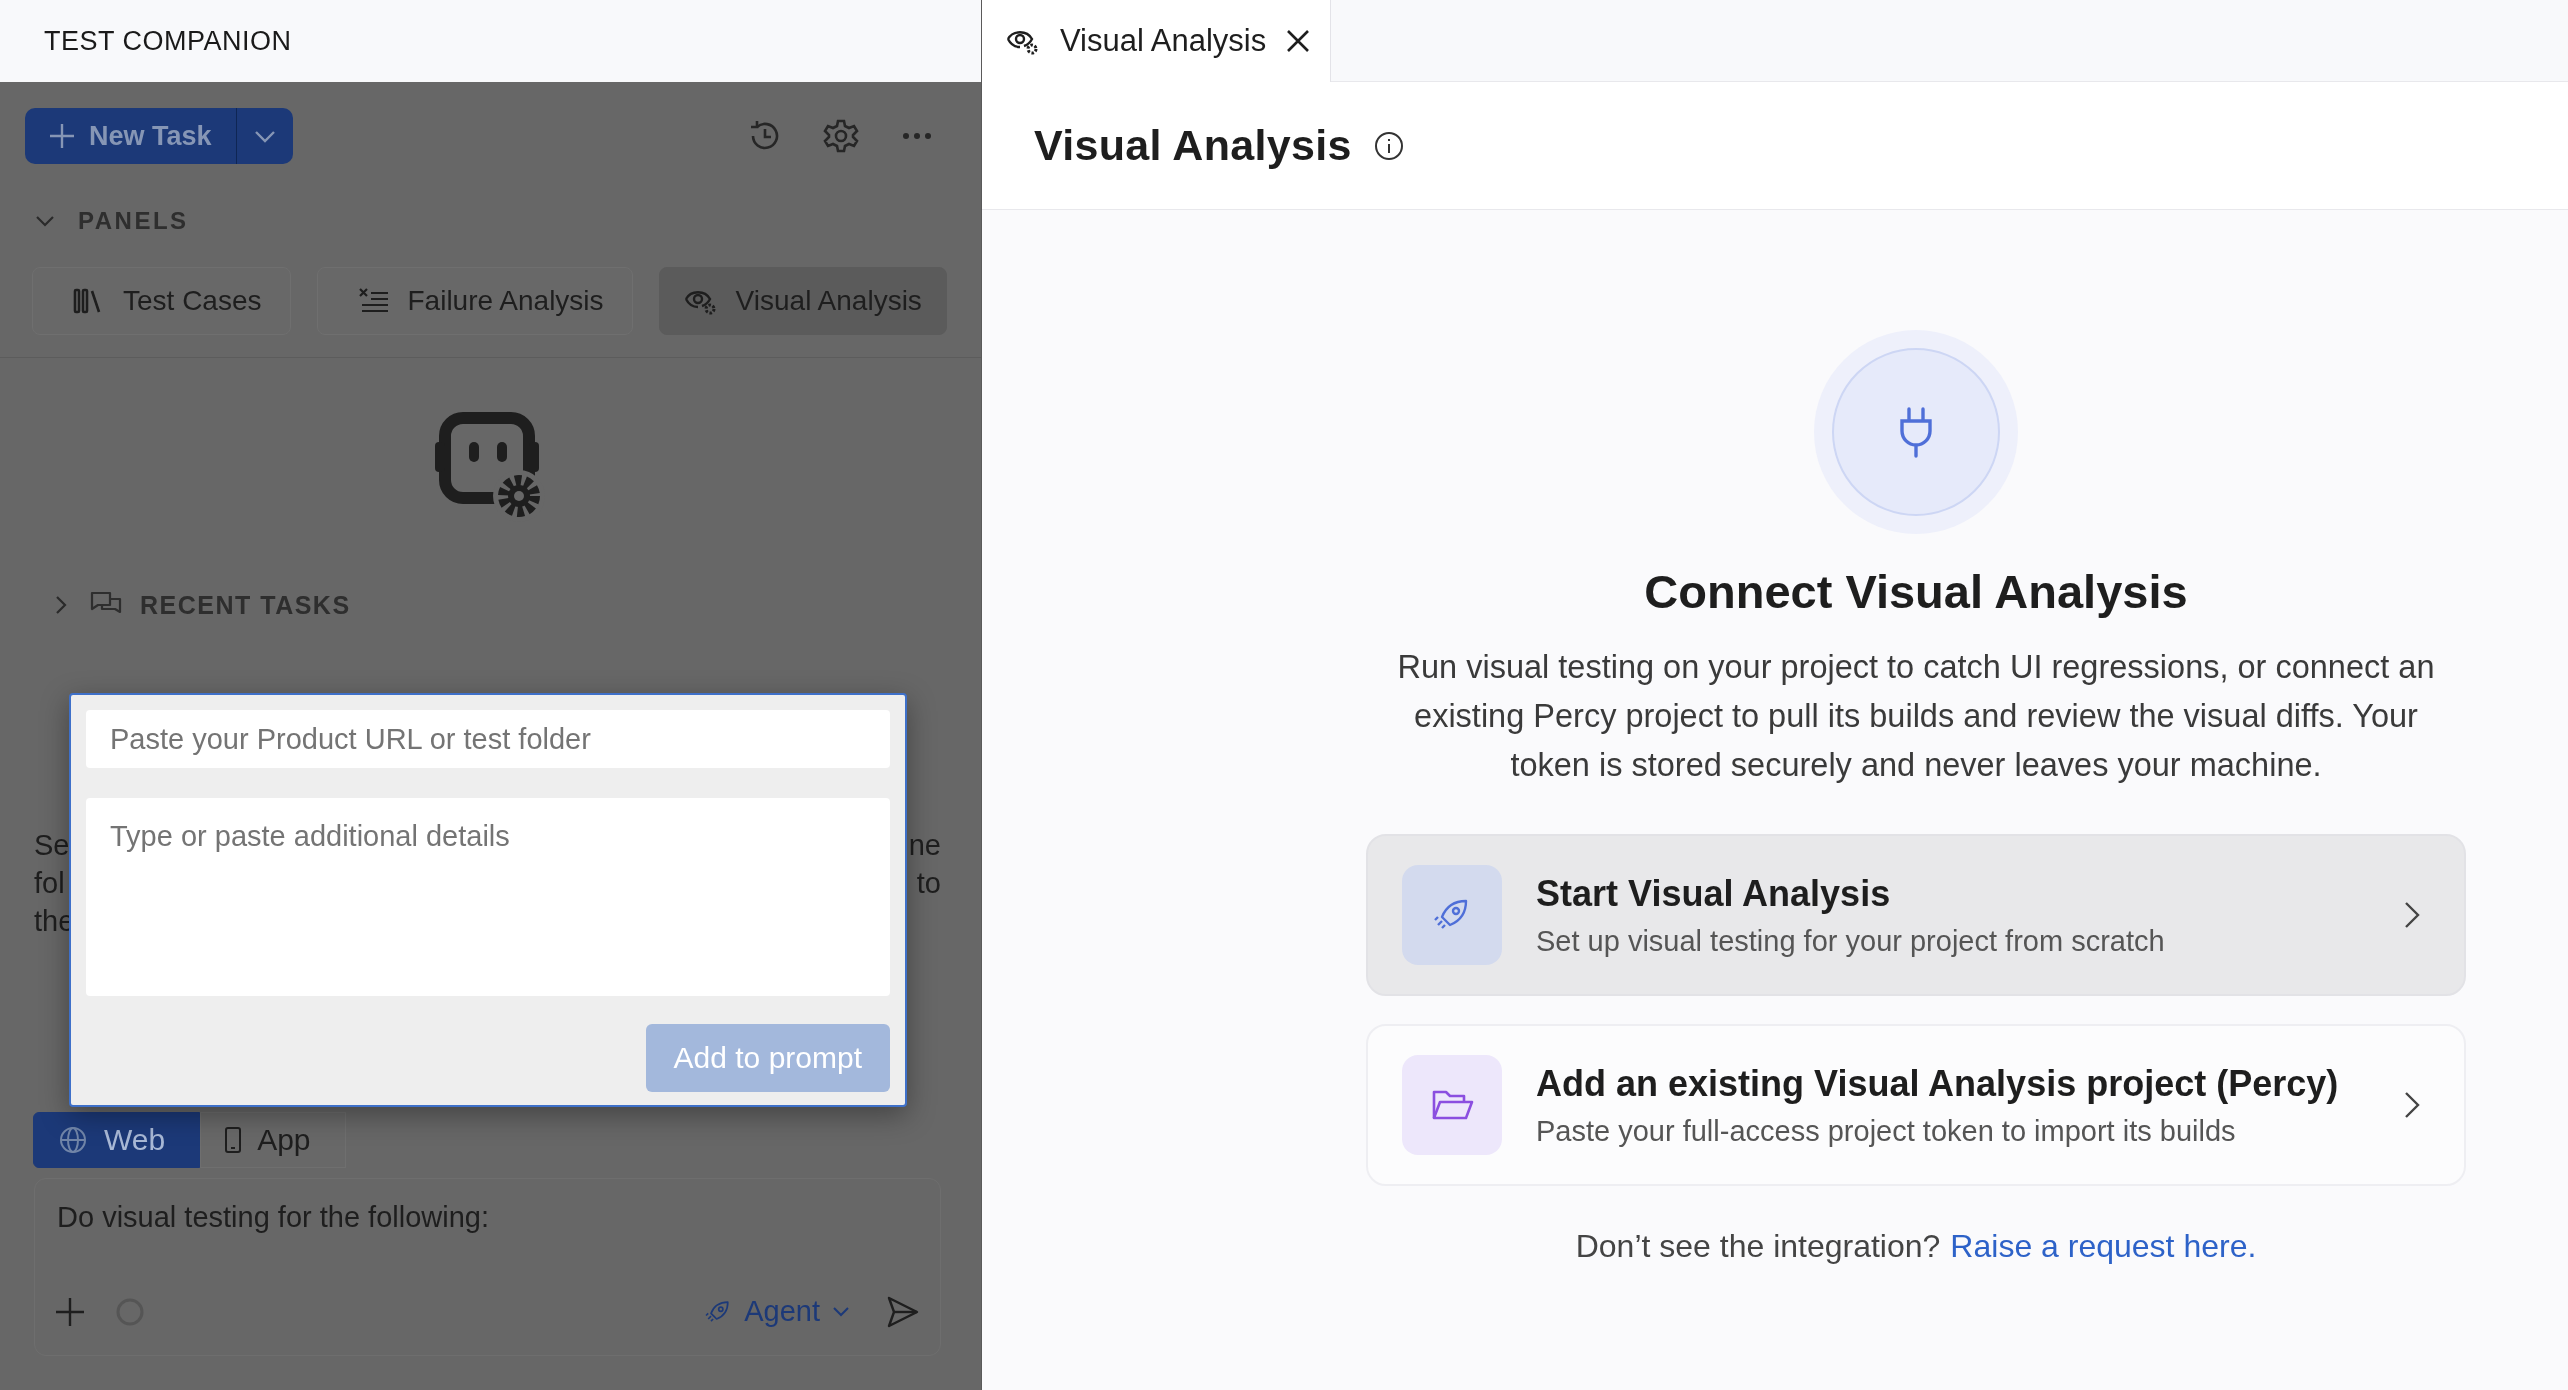 This screenshot has width=2568, height=1390. What do you see at coordinates (1193, 145) in the screenshot?
I see `page-title: Visual Analysis` at bounding box center [1193, 145].